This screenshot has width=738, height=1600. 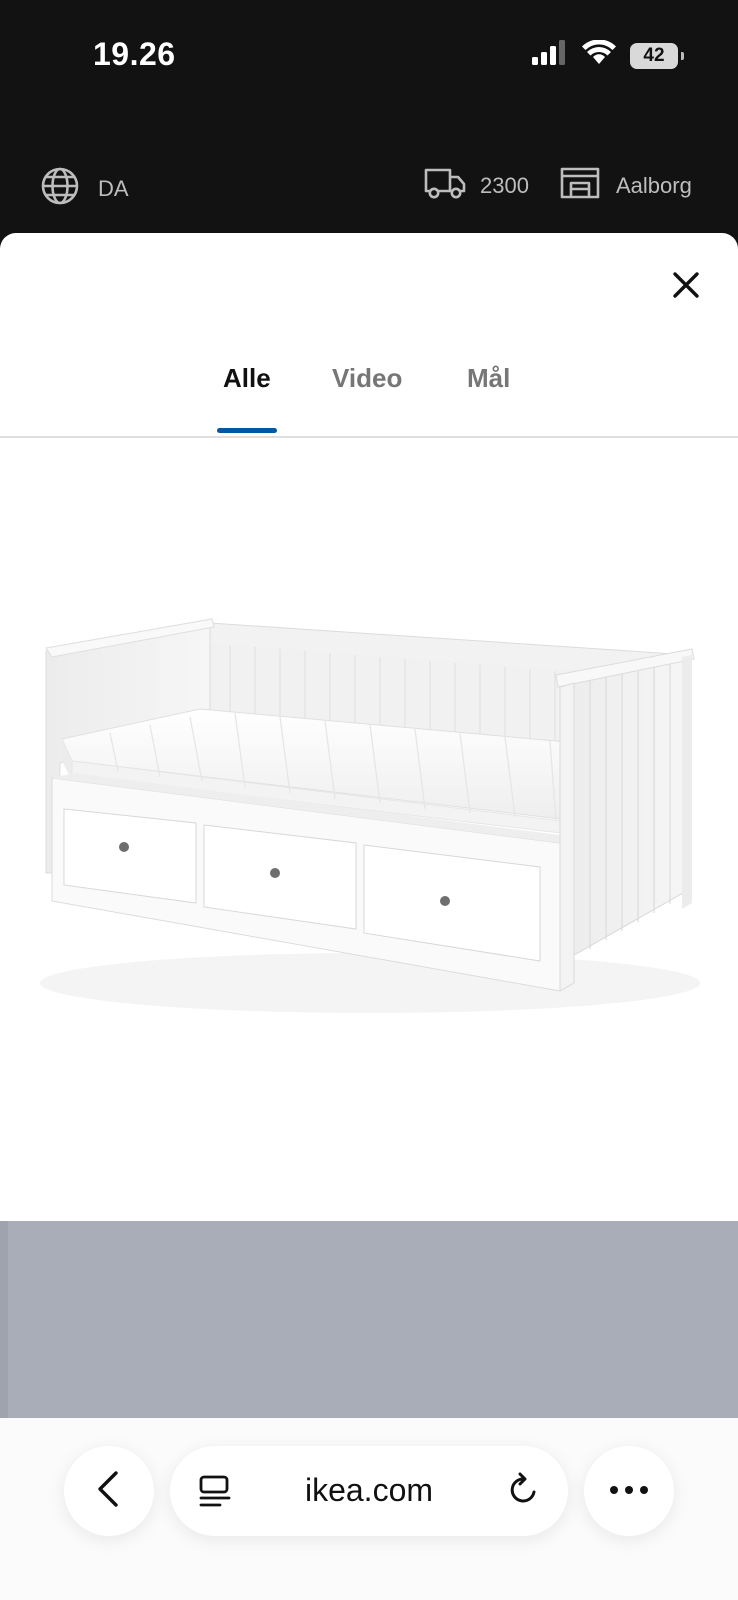 I want to click on status-icons: 42, so click(x=608, y=55).